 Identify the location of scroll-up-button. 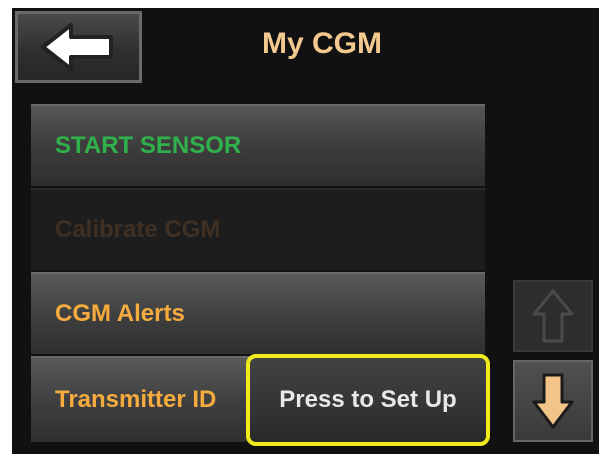
(553, 316).